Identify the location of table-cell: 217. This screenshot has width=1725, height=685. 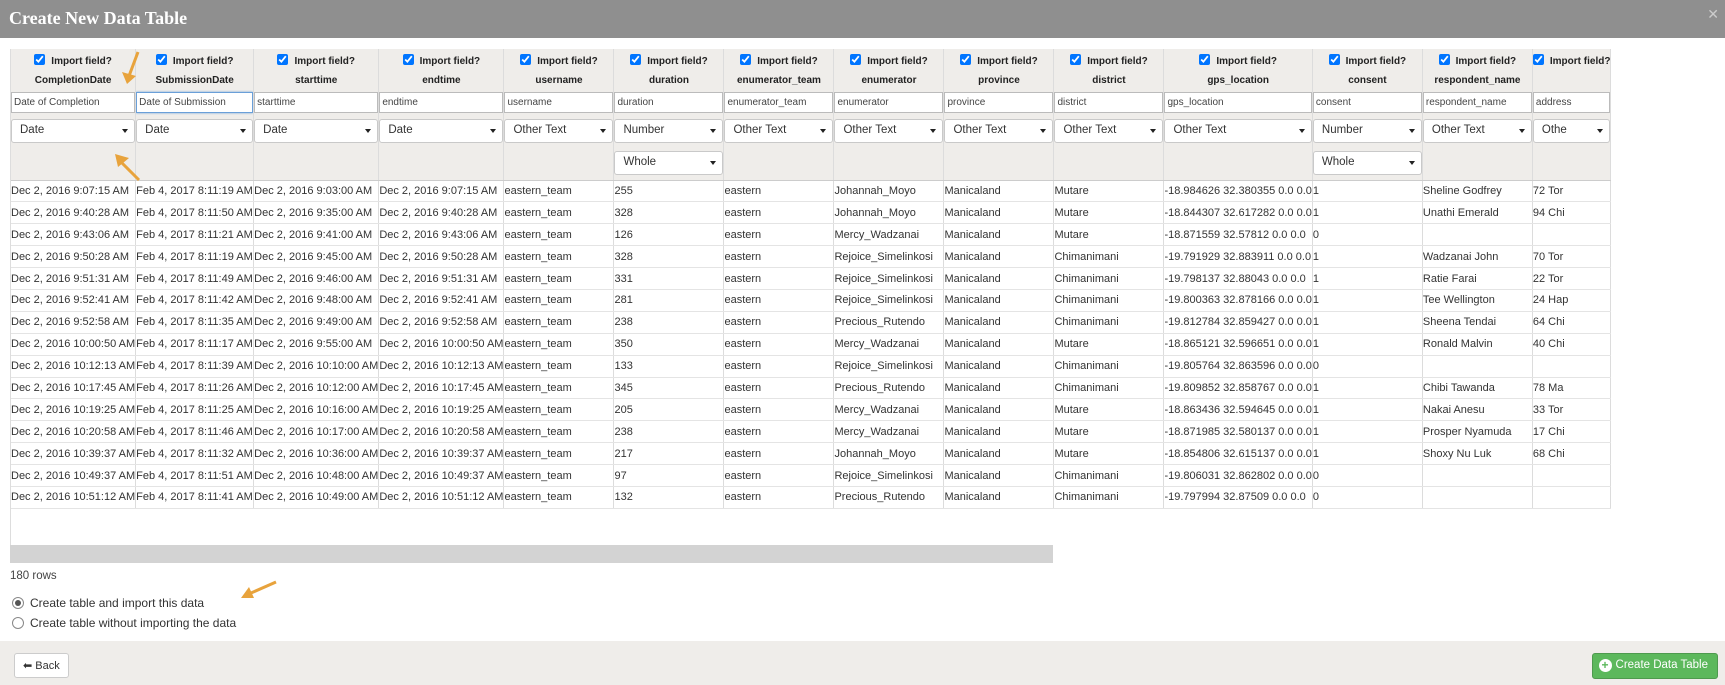
(669, 454).